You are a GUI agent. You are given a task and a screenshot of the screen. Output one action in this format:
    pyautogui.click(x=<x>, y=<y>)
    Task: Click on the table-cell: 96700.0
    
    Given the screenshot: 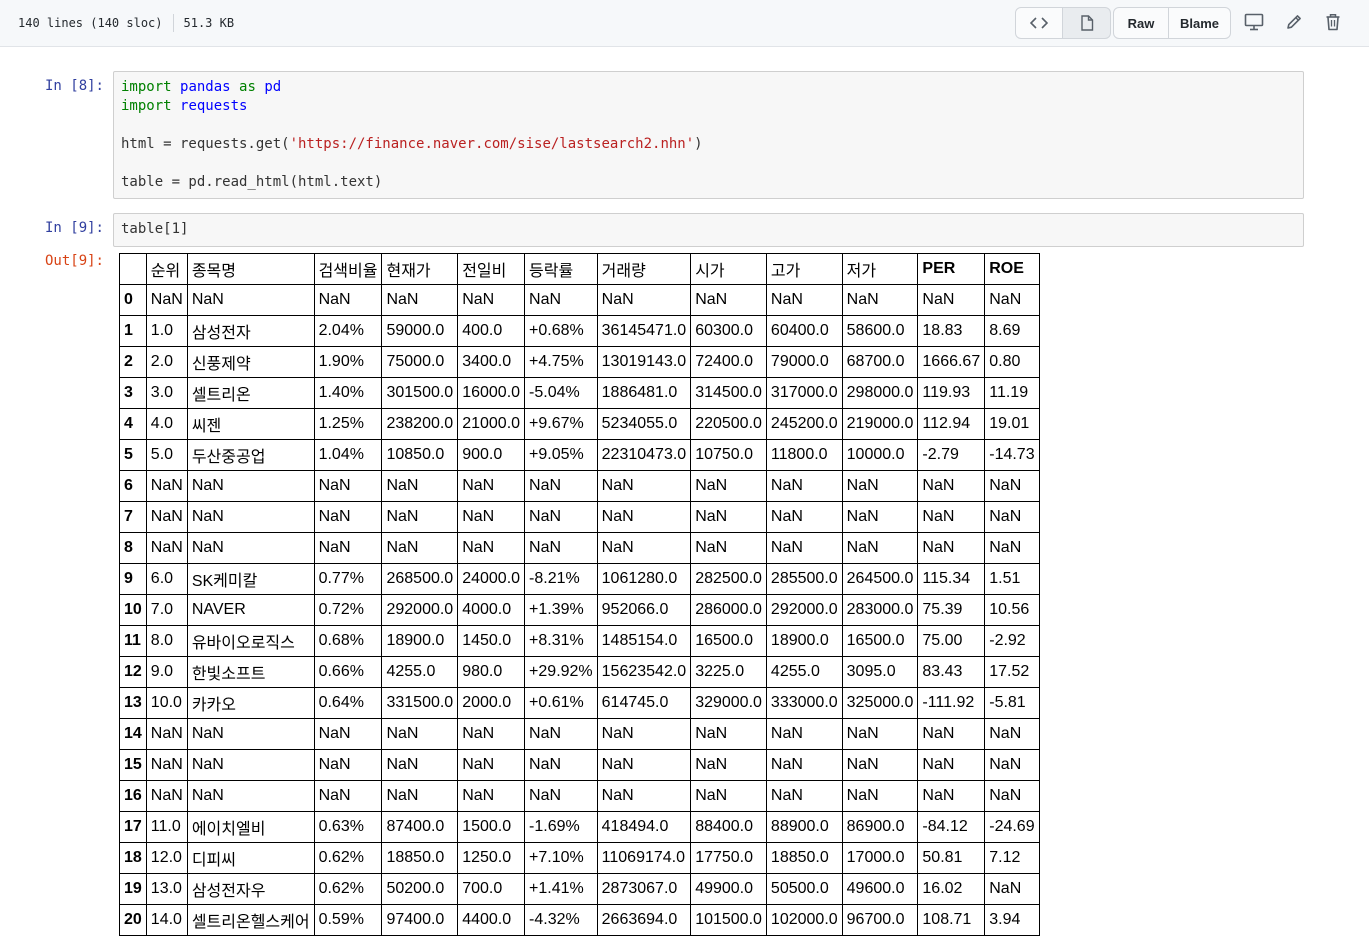 What is the action you would take?
    pyautogui.click(x=880, y=920)
    